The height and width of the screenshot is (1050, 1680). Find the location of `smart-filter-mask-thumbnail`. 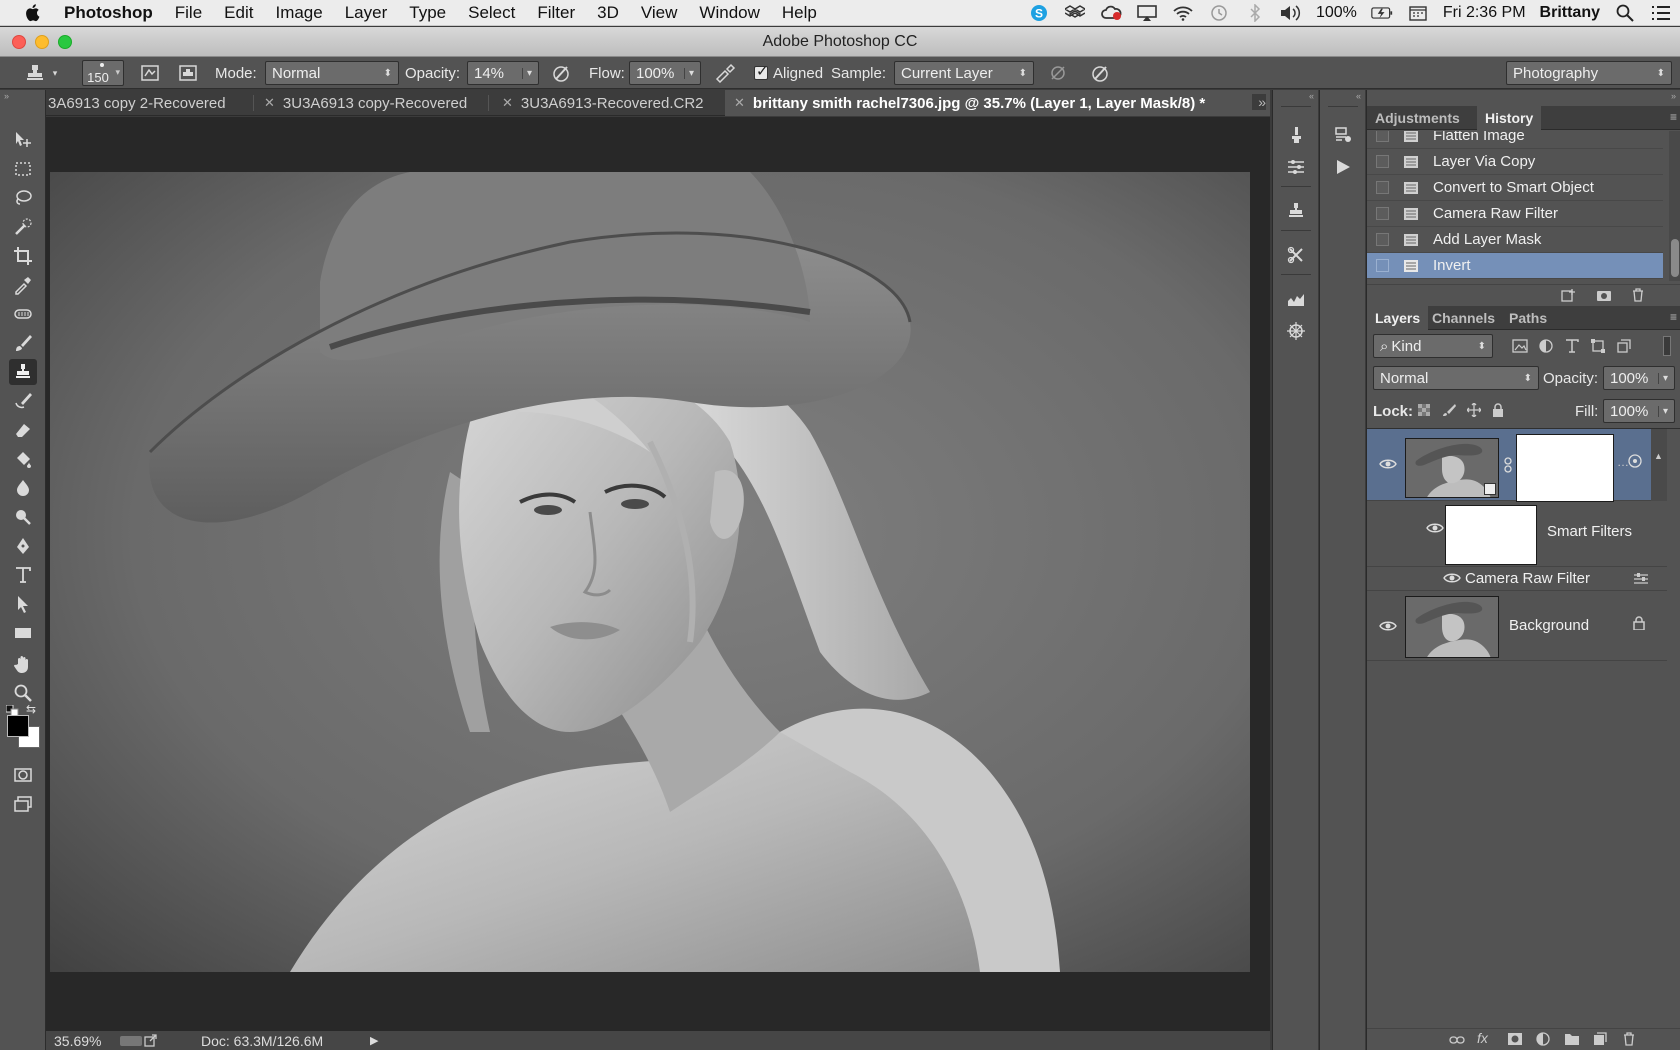

smart-filter-mask-thumbnail is located at coordinates (1491, 535).